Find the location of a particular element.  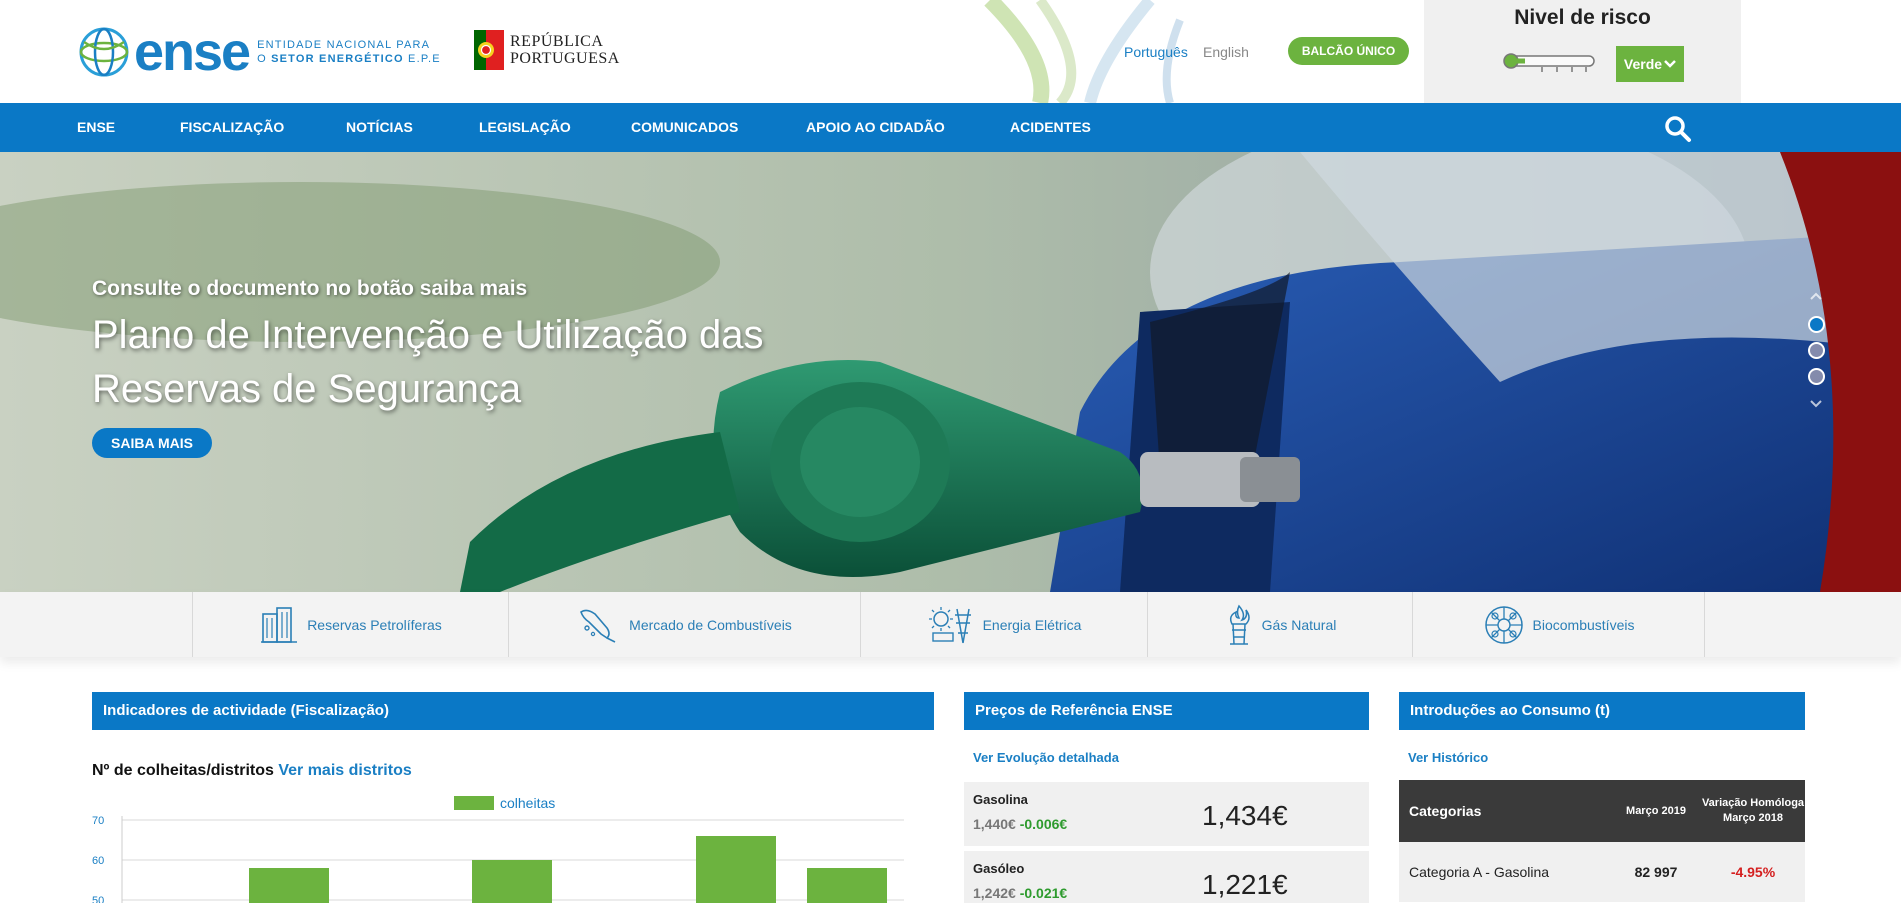

ver-evolucao-detalhada-link: Ver Evolução detalhada is located at coordinates (1046, 757).